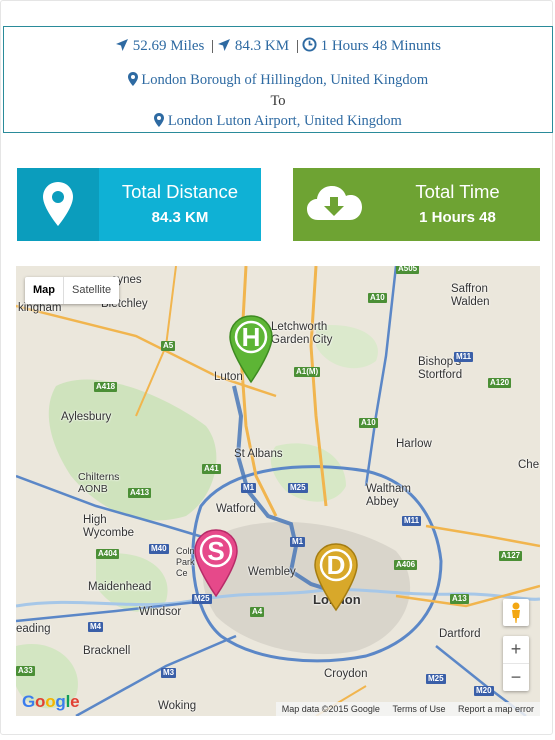 The height and width of the screenshot is (740, 555). I want to click on place-label: Dartford, so click(460, 634).